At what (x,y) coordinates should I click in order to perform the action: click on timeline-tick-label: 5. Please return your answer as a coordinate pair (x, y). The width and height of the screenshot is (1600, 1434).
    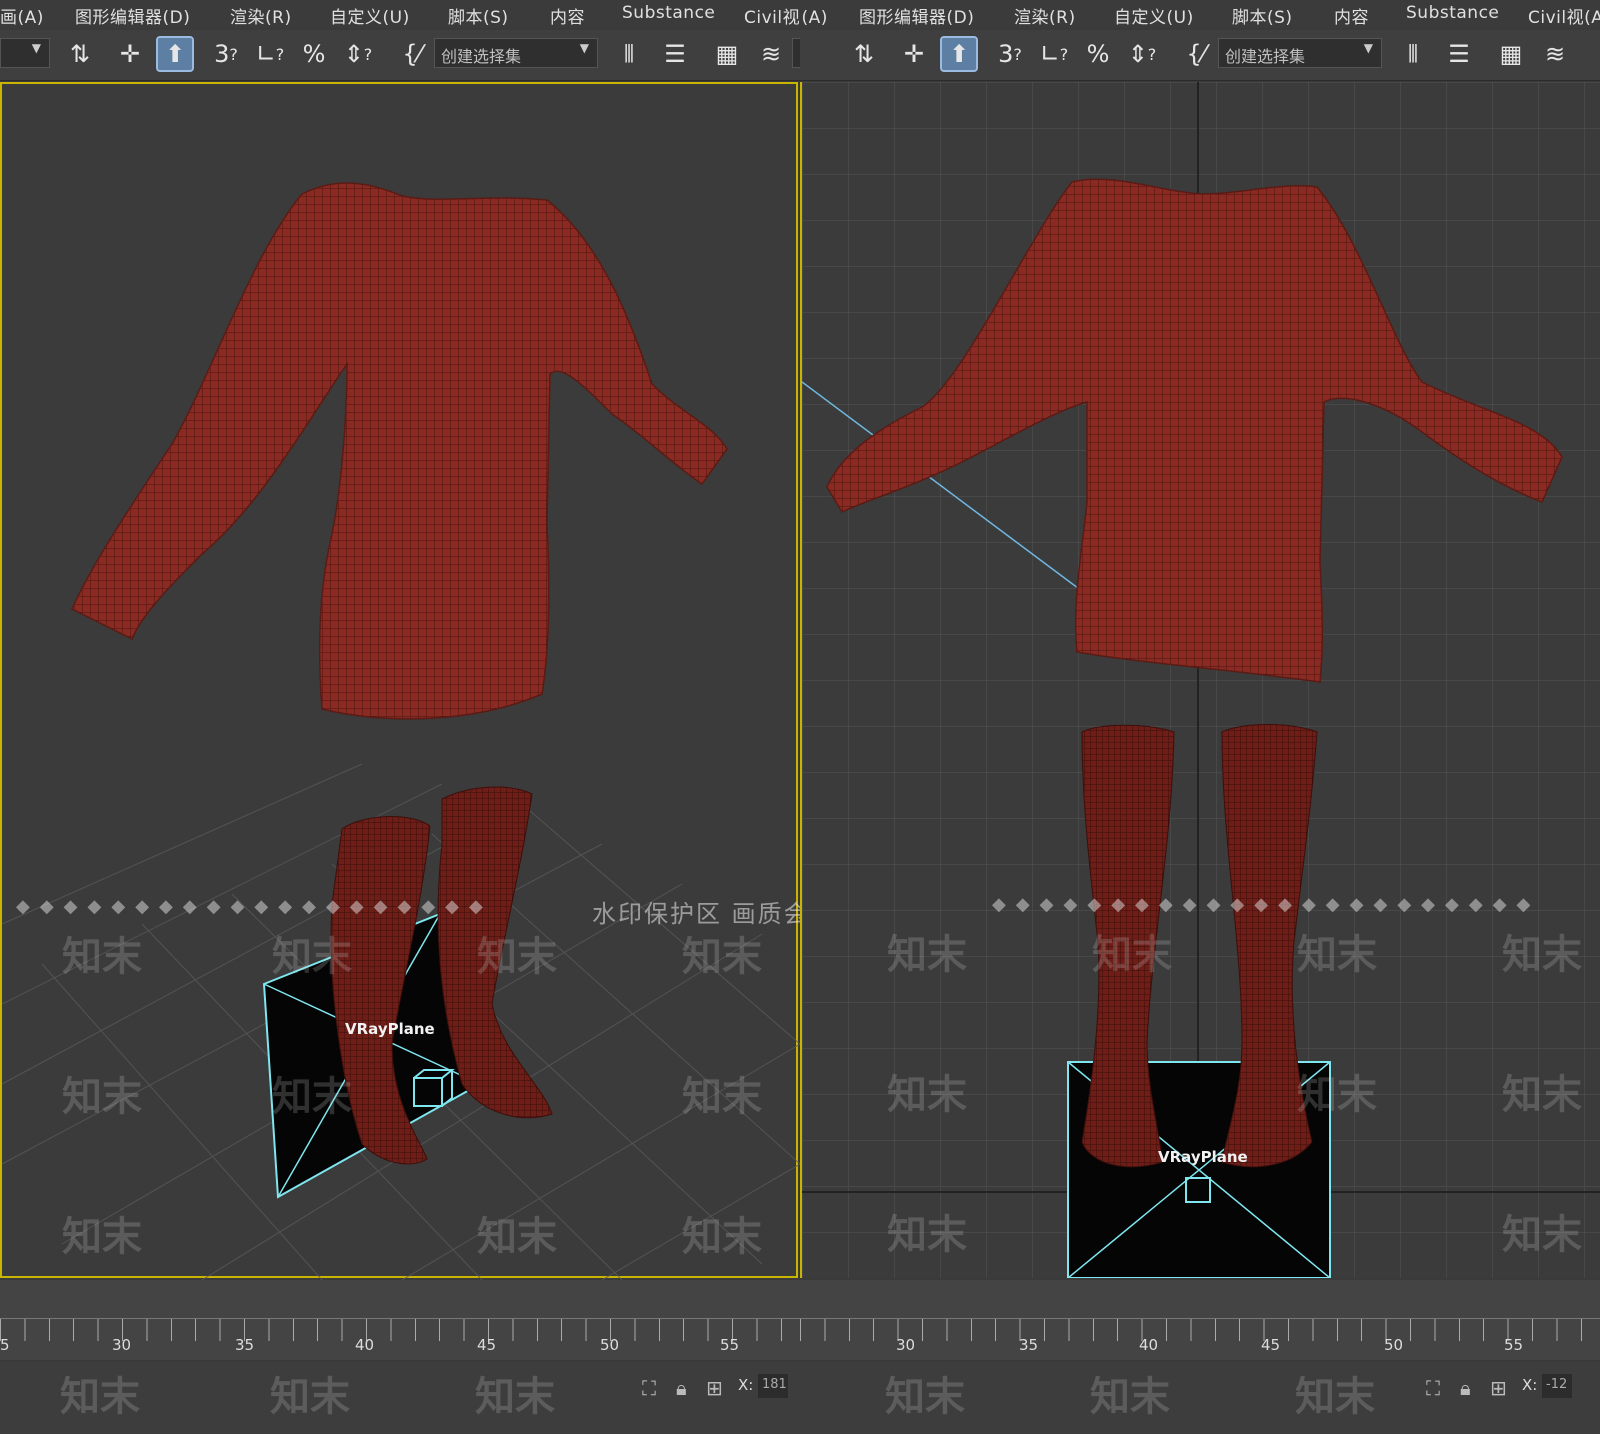
    Looking at the image, I should click on (5, 1345).